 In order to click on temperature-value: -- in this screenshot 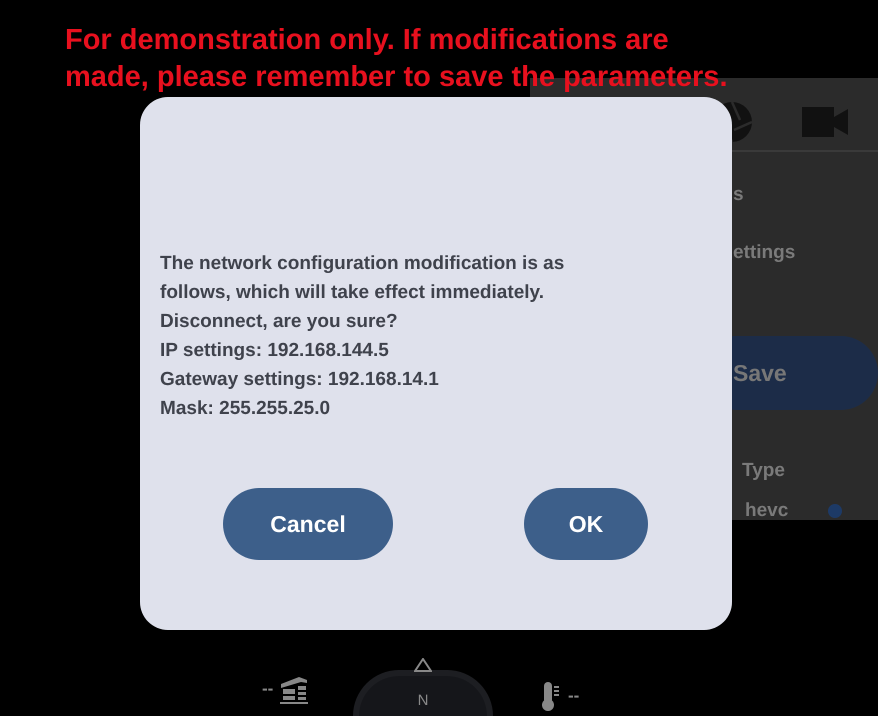, I will do `click(574, 696)`.